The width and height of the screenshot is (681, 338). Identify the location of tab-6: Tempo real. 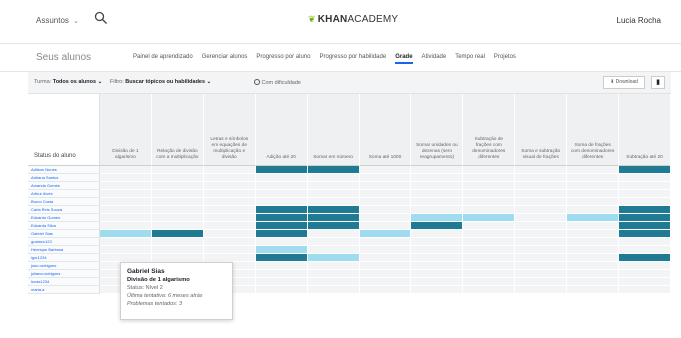
(470, 57).